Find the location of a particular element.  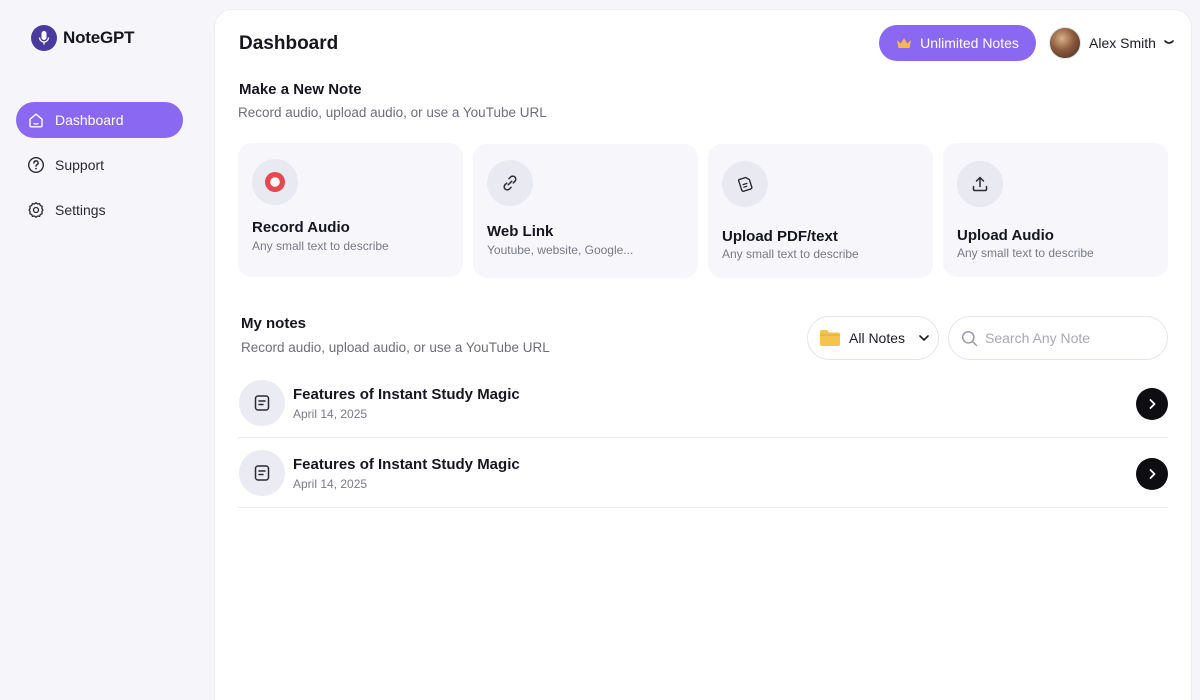

upload-audio-card: Upload Audio Any small text to describe is located at coordinates (1055, 210).